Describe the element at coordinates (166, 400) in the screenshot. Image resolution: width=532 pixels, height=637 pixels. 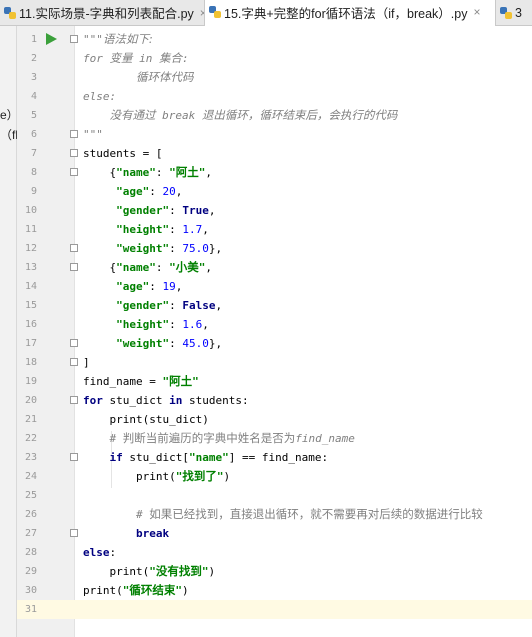
I see `code-text: for stu_dict in students:` at that location.